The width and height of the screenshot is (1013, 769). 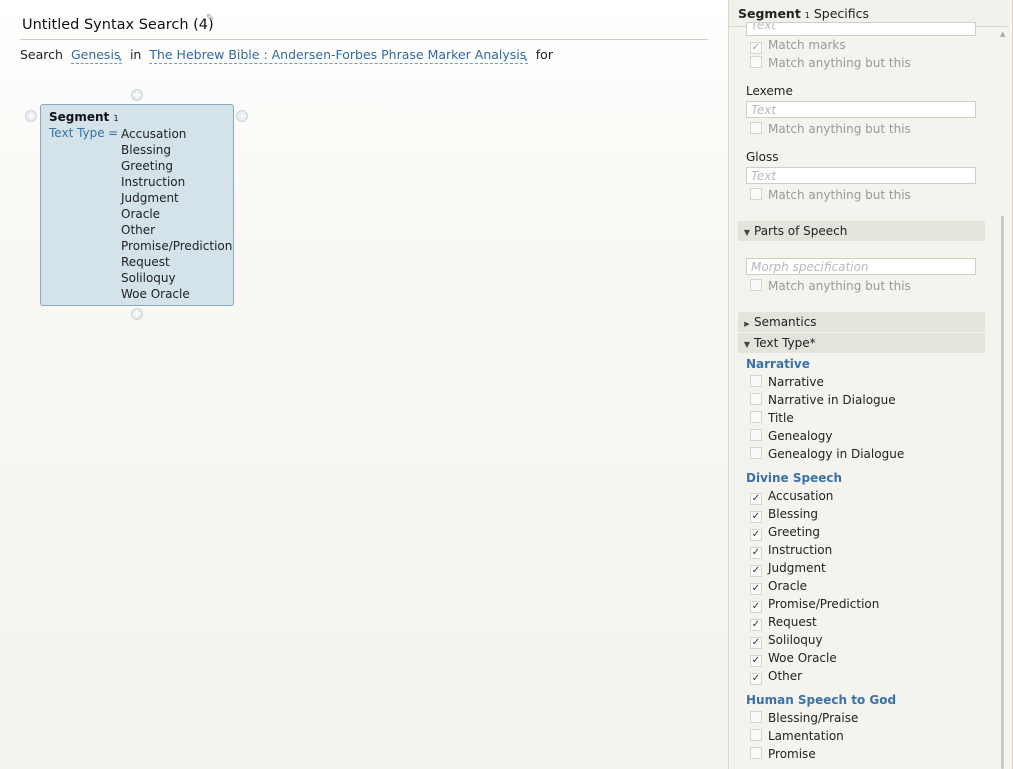 I want to click on checkbox-label: Greeting, so click(x=794, y=532).